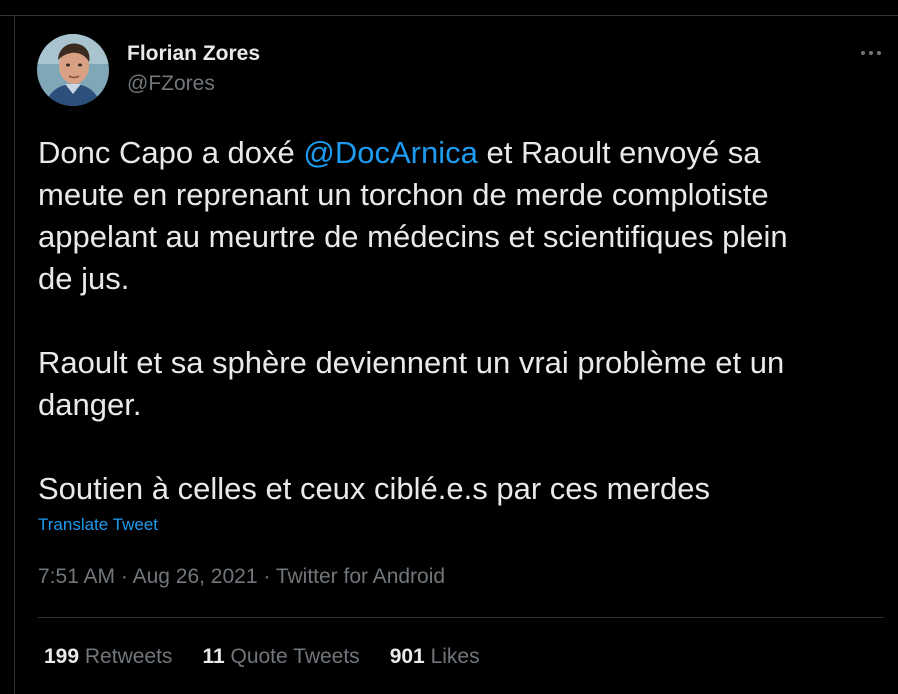 The width and height of the screenshot is (898, 694). I want to click on retweets-count: 199, so click(62, 656).